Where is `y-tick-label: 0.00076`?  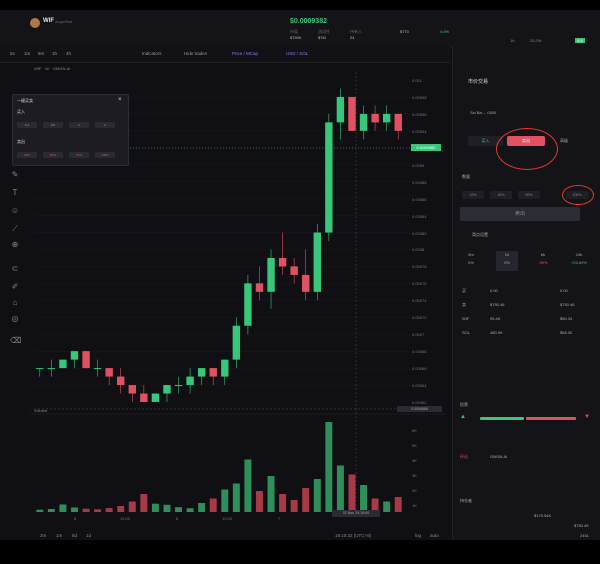 y-tick-label: 0.00076 is located at coordinates (419, 284).